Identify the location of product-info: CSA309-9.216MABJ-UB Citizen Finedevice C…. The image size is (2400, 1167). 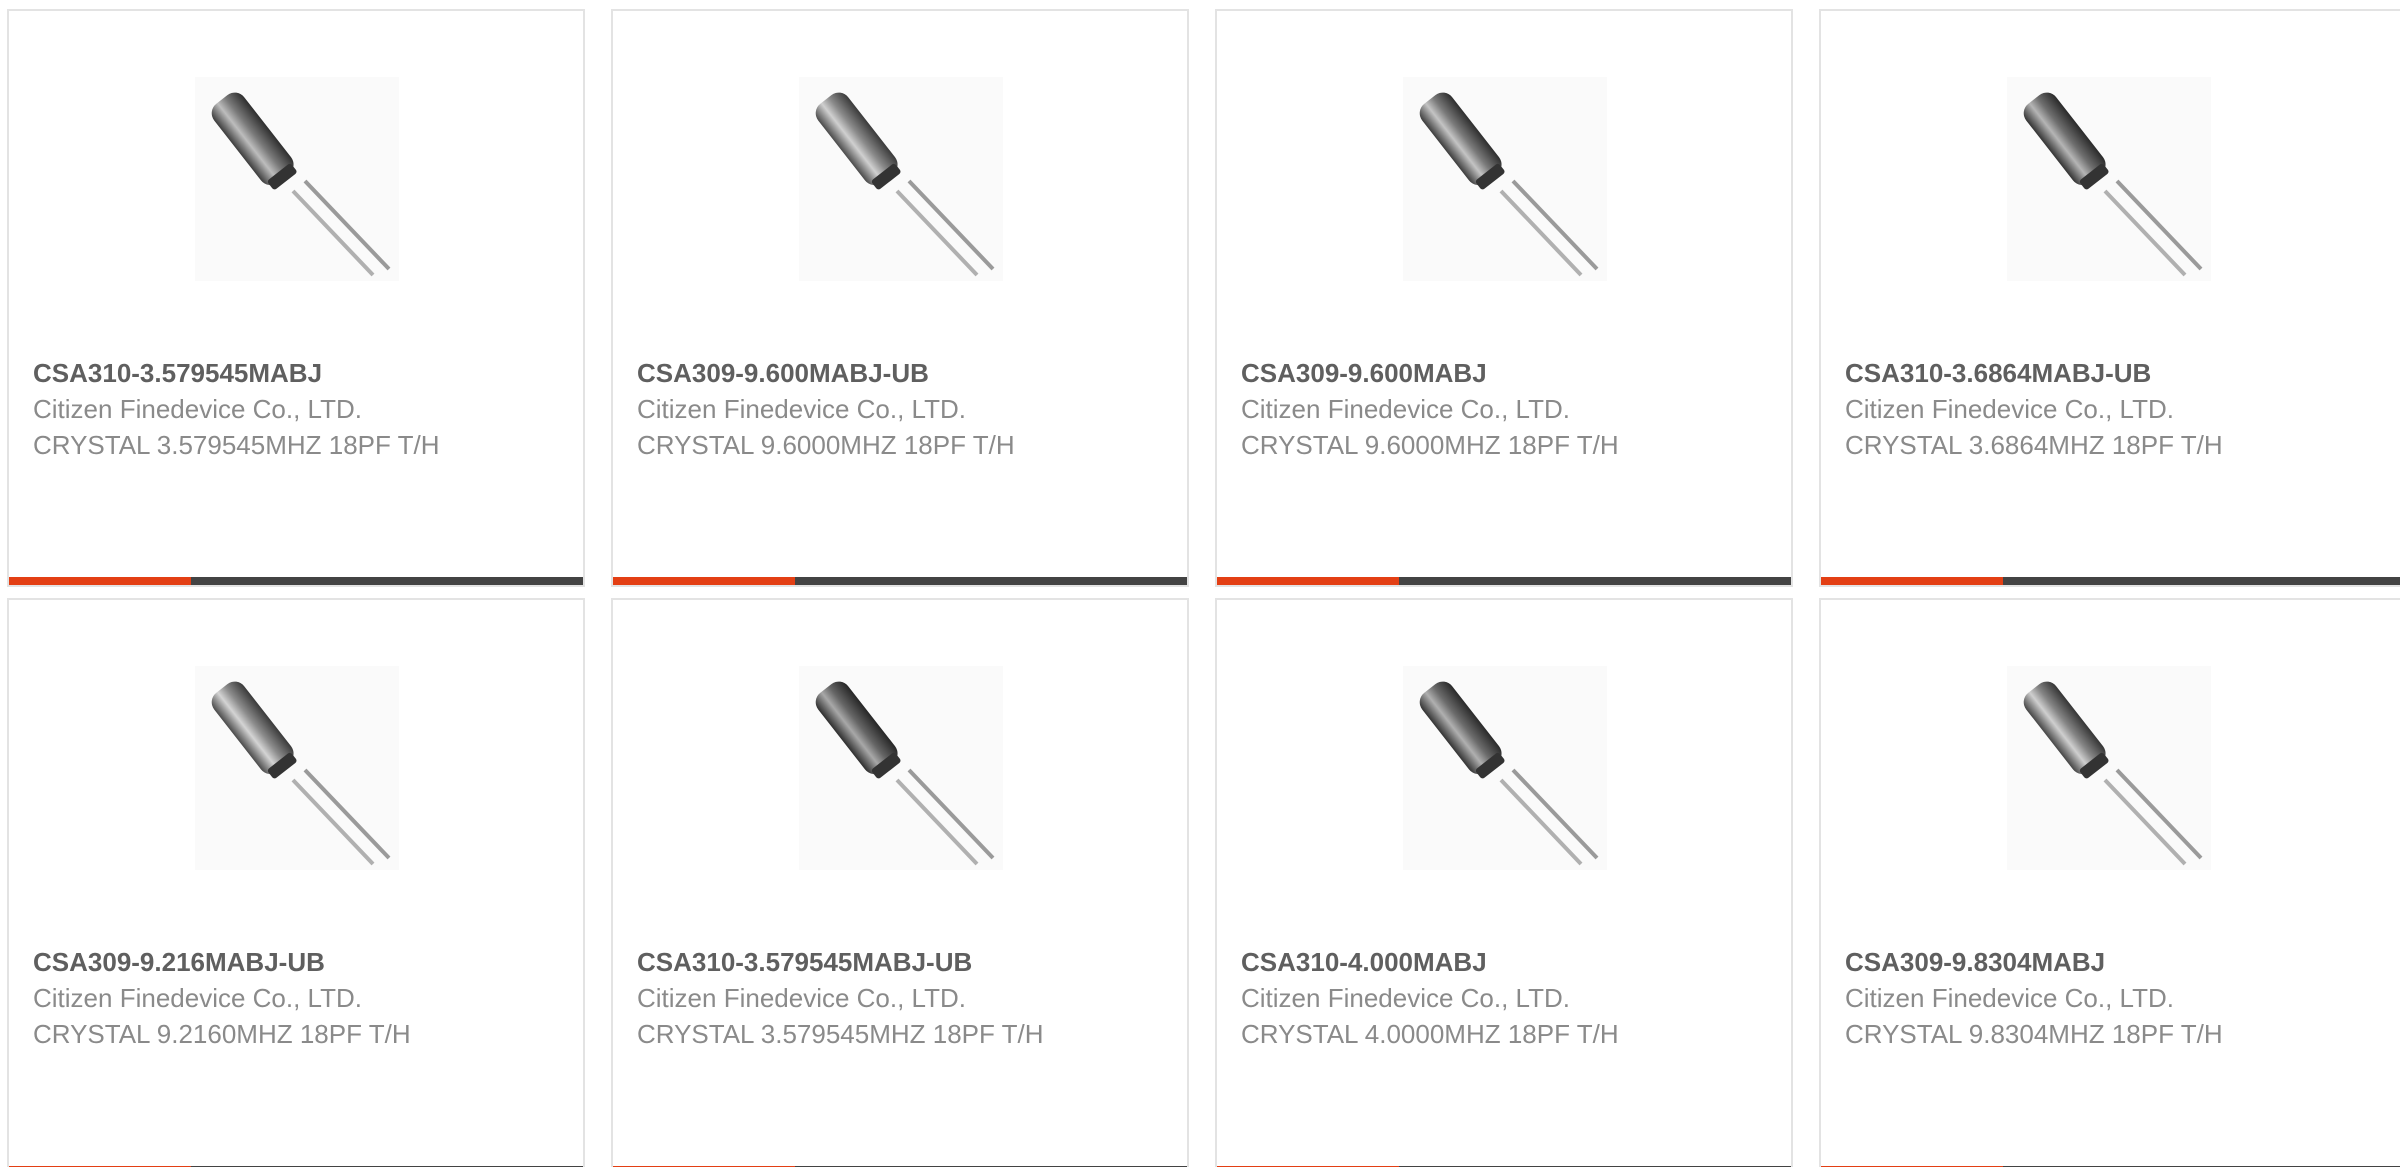
(243, 998).